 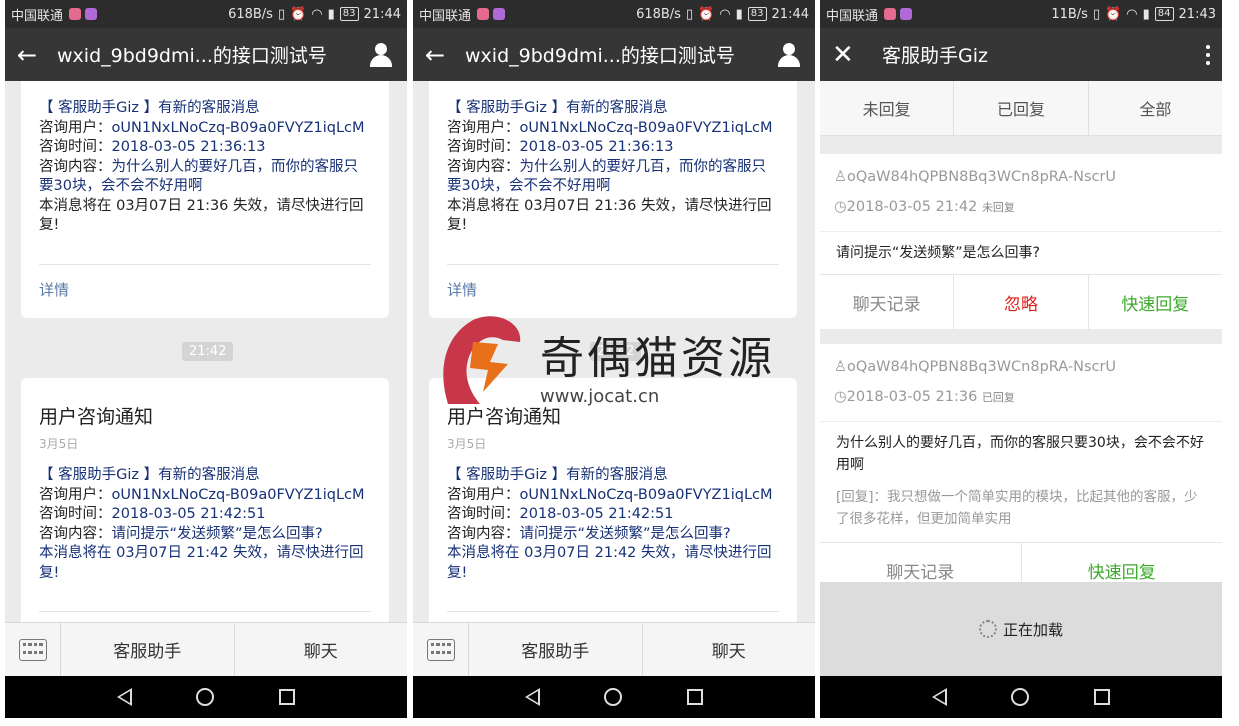 I want to click on filter-tabs: 未回复 已回复 全部, so click(x=1021, y=108).